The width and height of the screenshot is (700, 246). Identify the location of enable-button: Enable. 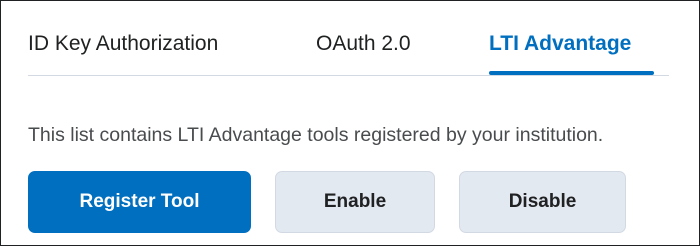
(355, 202).